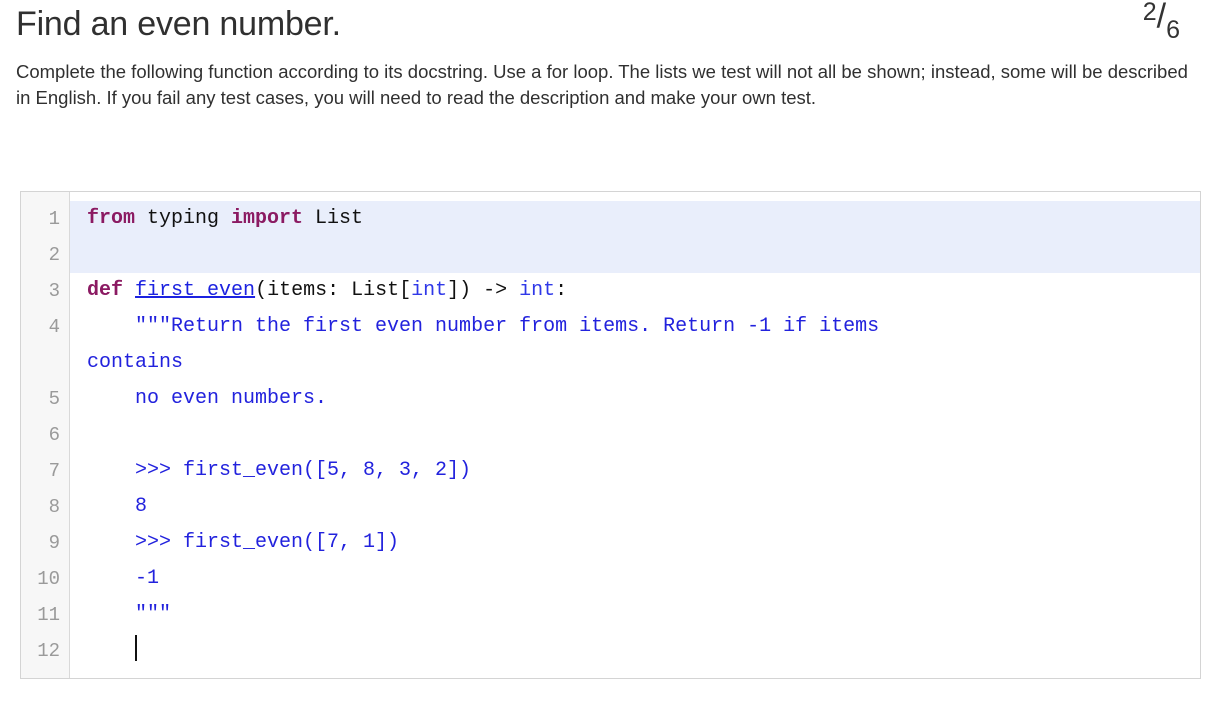  Describe the element at coordinates (123, 578) in the screenshot. I see `code-token-str: -1` at that location.